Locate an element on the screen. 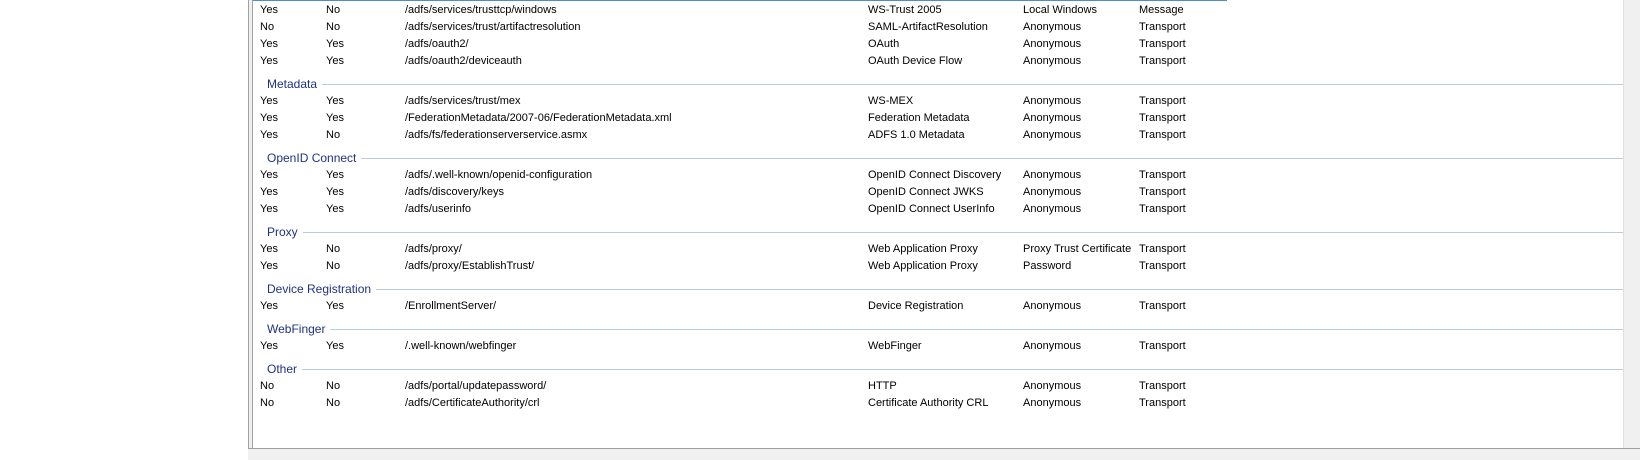 Image resolution: width=1651 pixels, height=460 pixels. group-header: Proxy is located at coordinates (938, 232).